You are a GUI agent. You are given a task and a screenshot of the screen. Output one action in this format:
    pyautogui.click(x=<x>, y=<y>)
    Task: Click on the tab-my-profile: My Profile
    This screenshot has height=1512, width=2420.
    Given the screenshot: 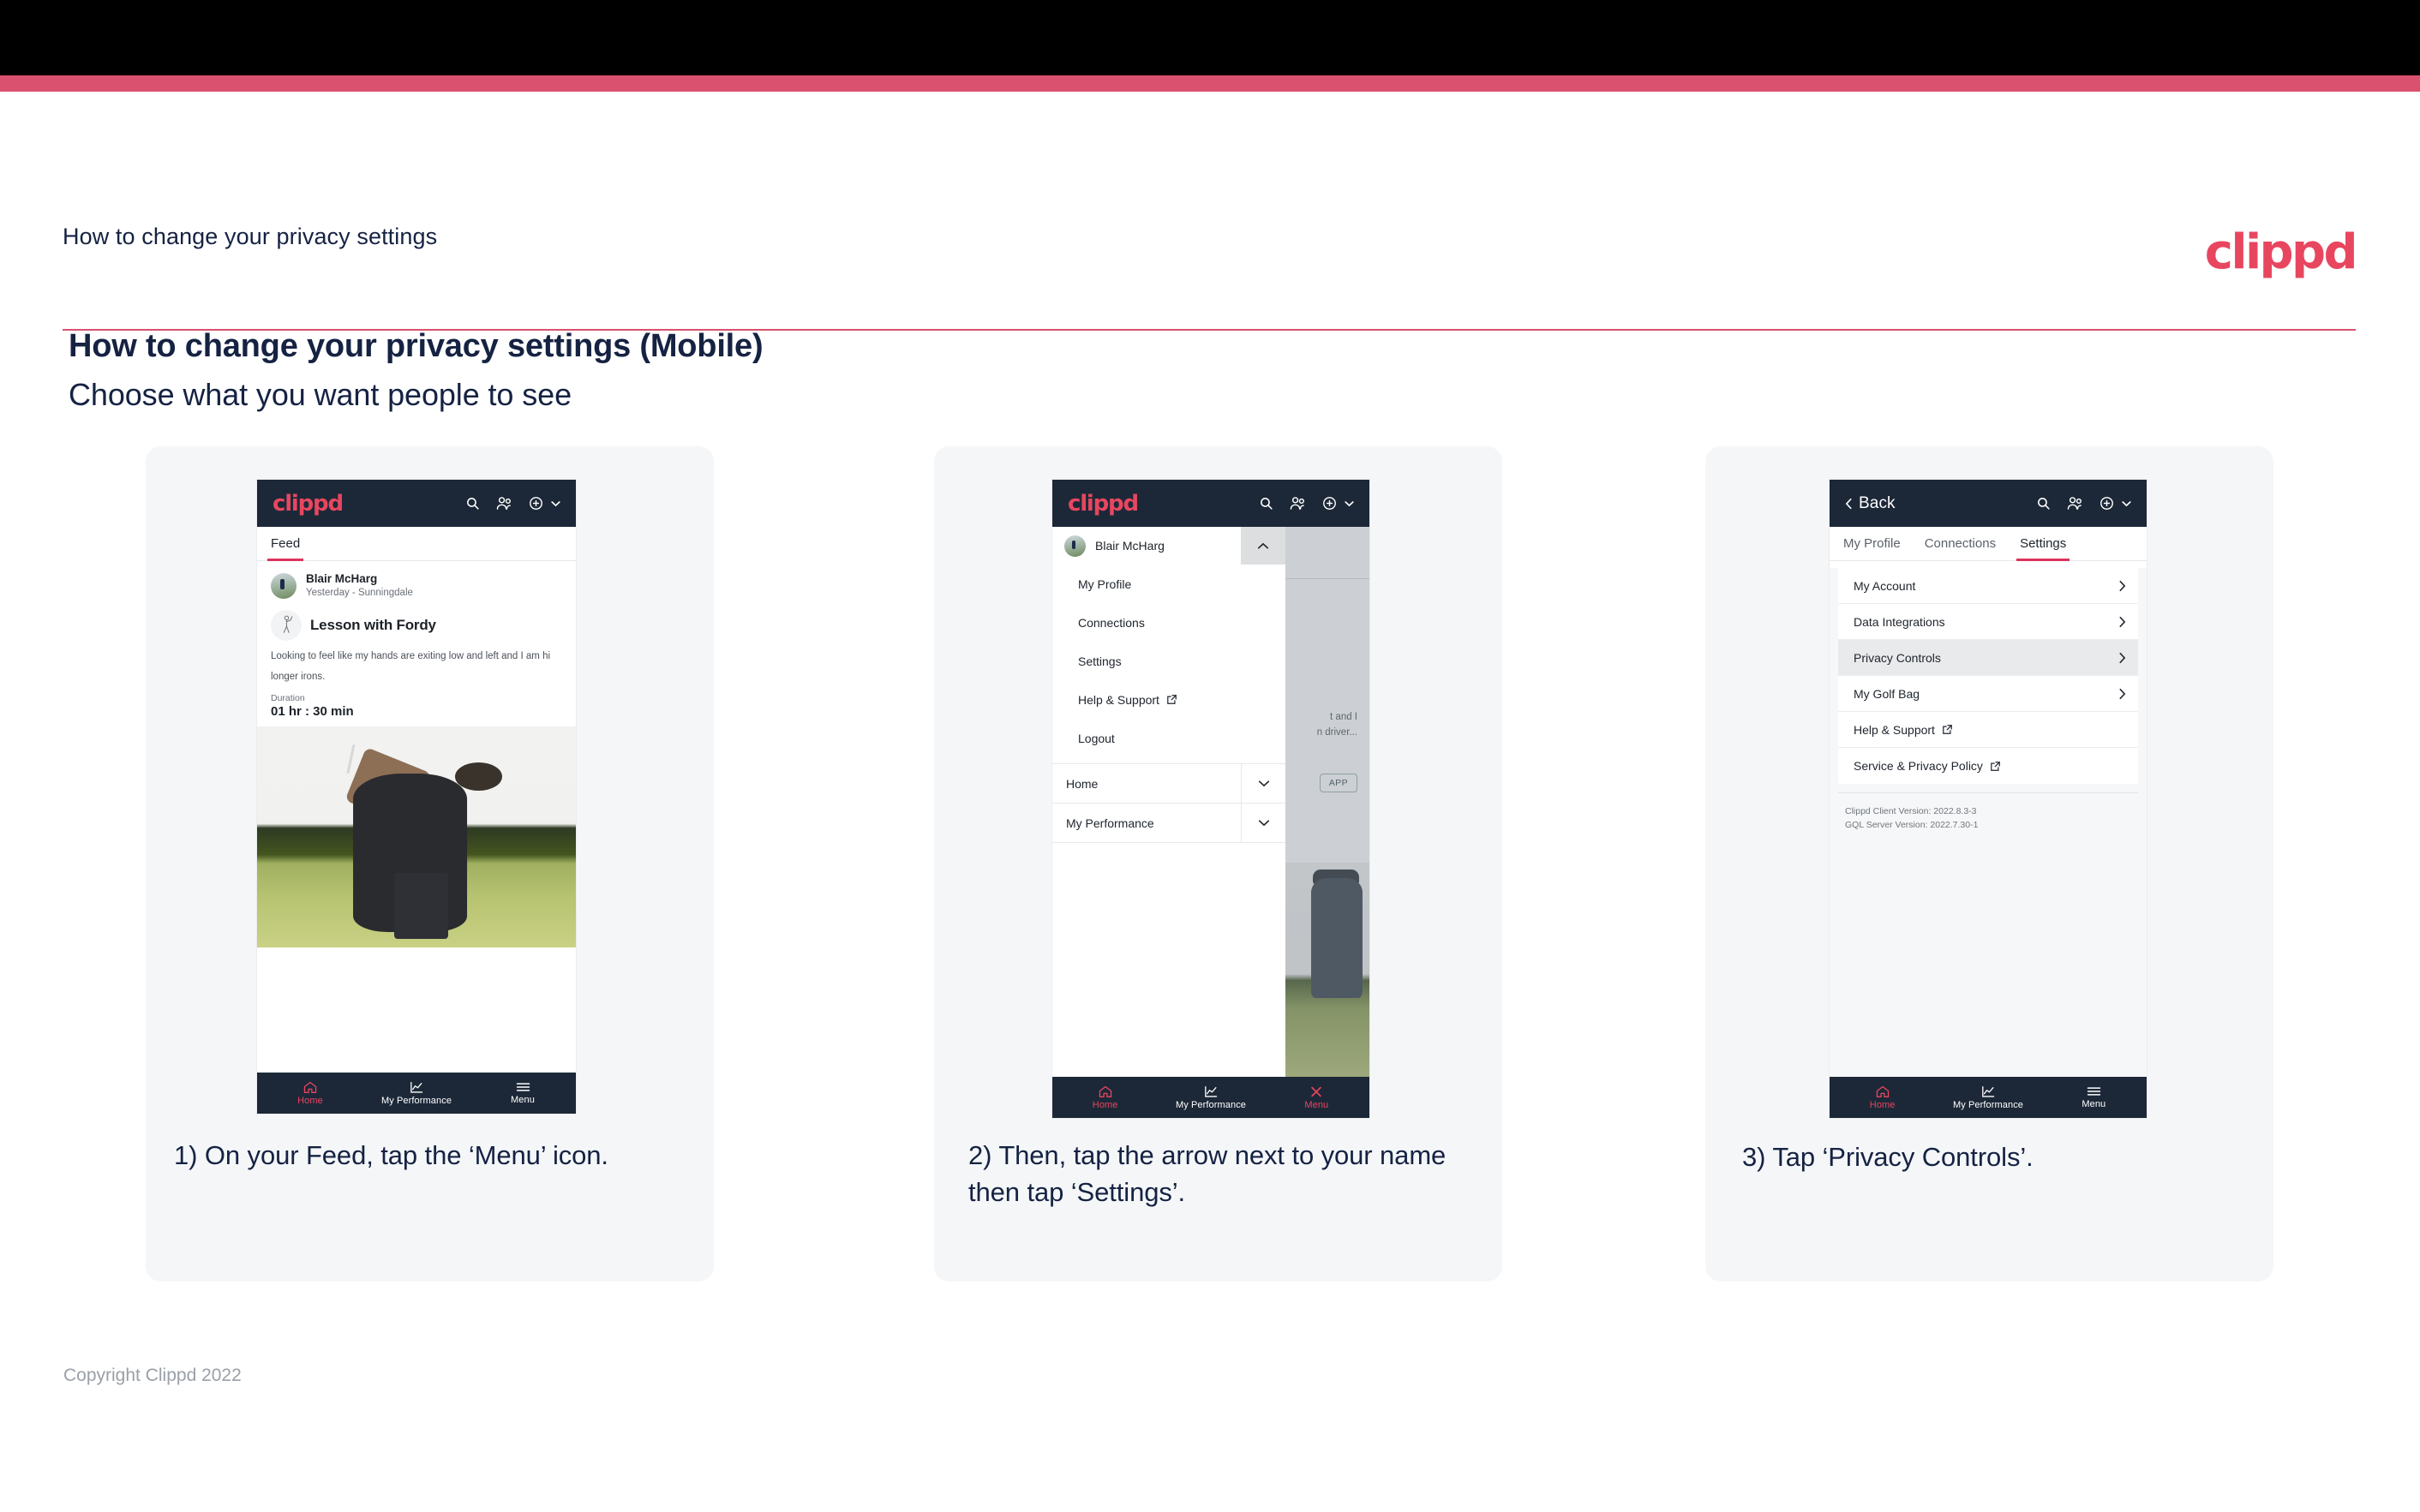 What is the action you would take?
    pyautogui.click(x=1872, y=544)
    